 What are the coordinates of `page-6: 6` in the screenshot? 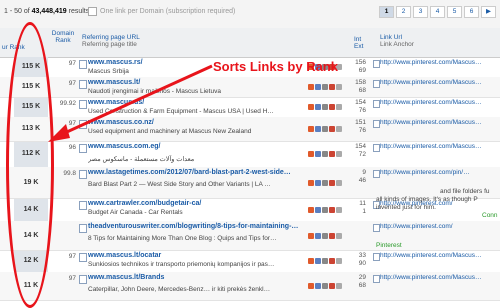 It's located at (471, 12).